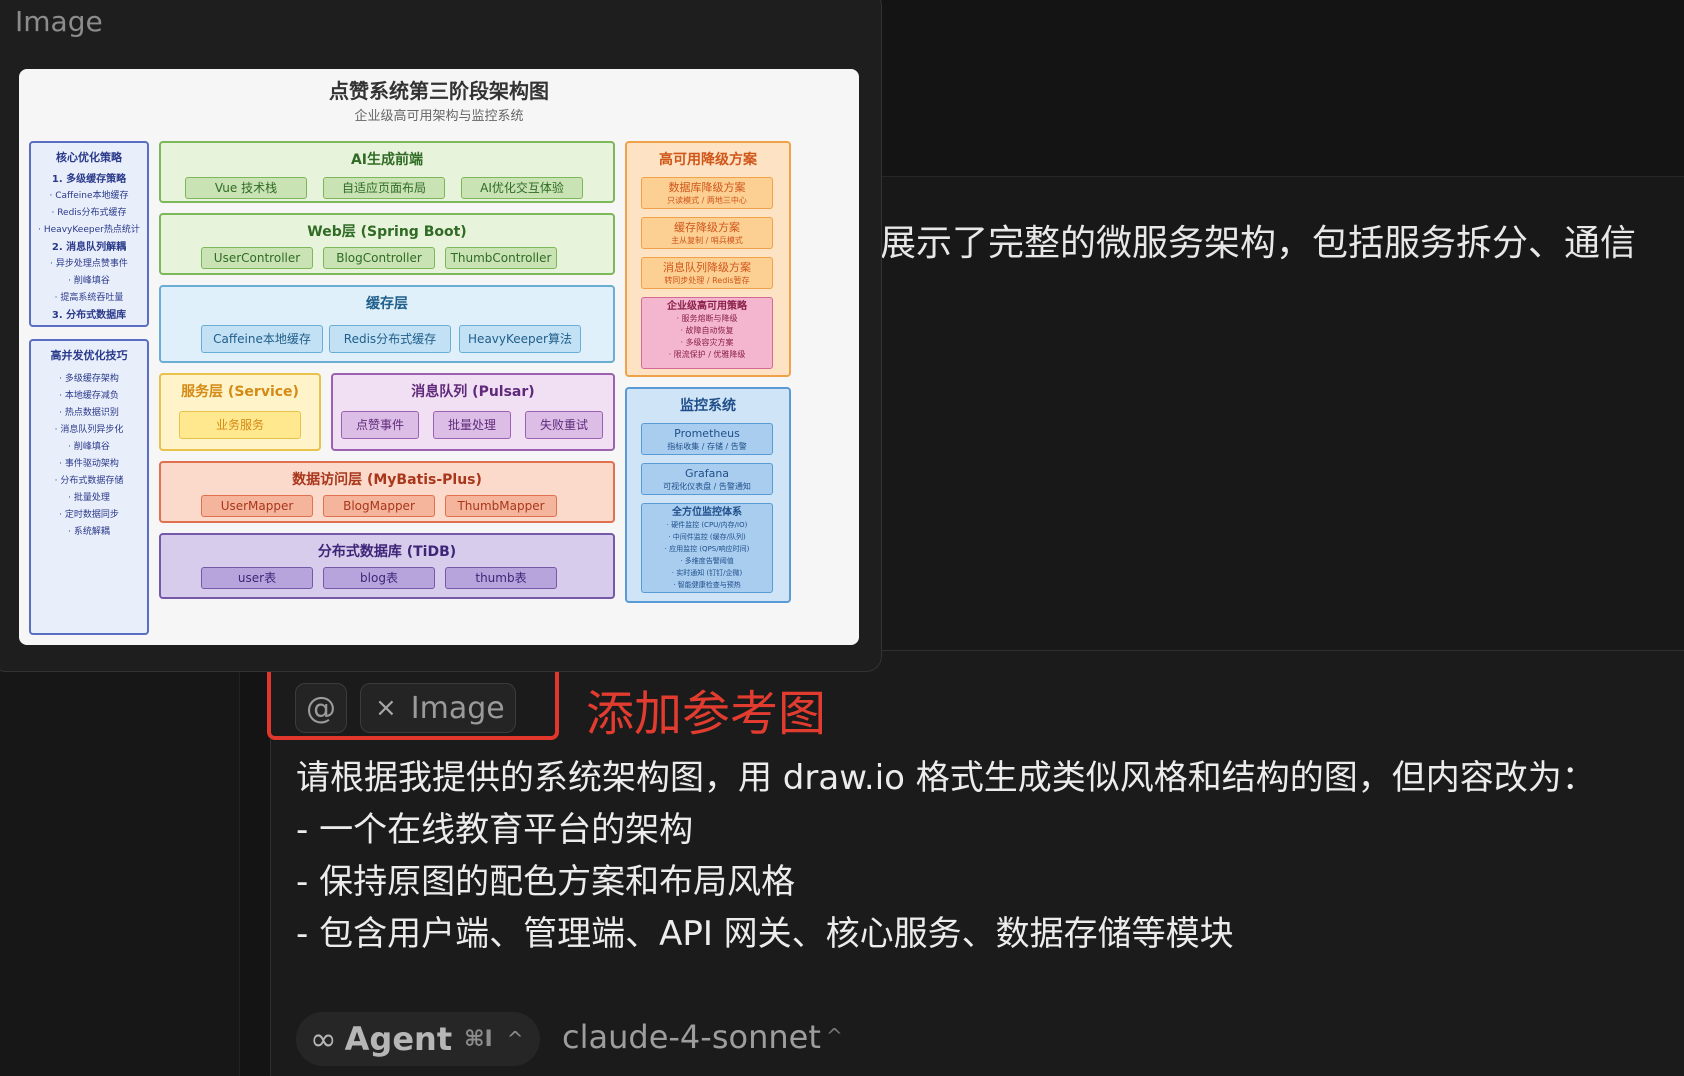  What do you see at coordinates (379, 578) in the screenshot?
I see `layer-item: blog表` at bounding box center [379, 578].